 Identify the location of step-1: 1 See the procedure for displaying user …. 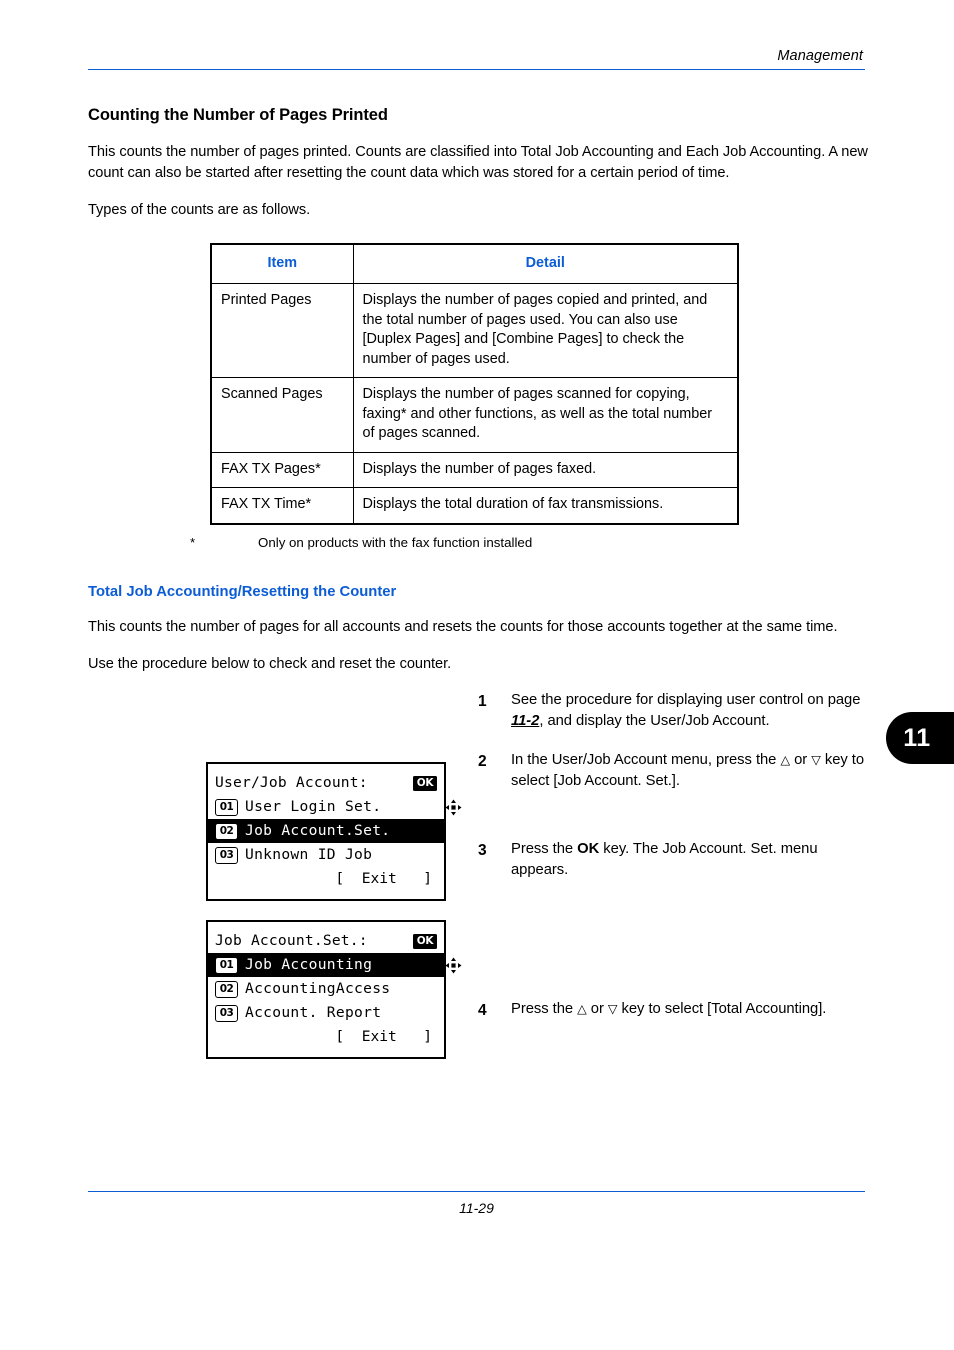
(678, 711).